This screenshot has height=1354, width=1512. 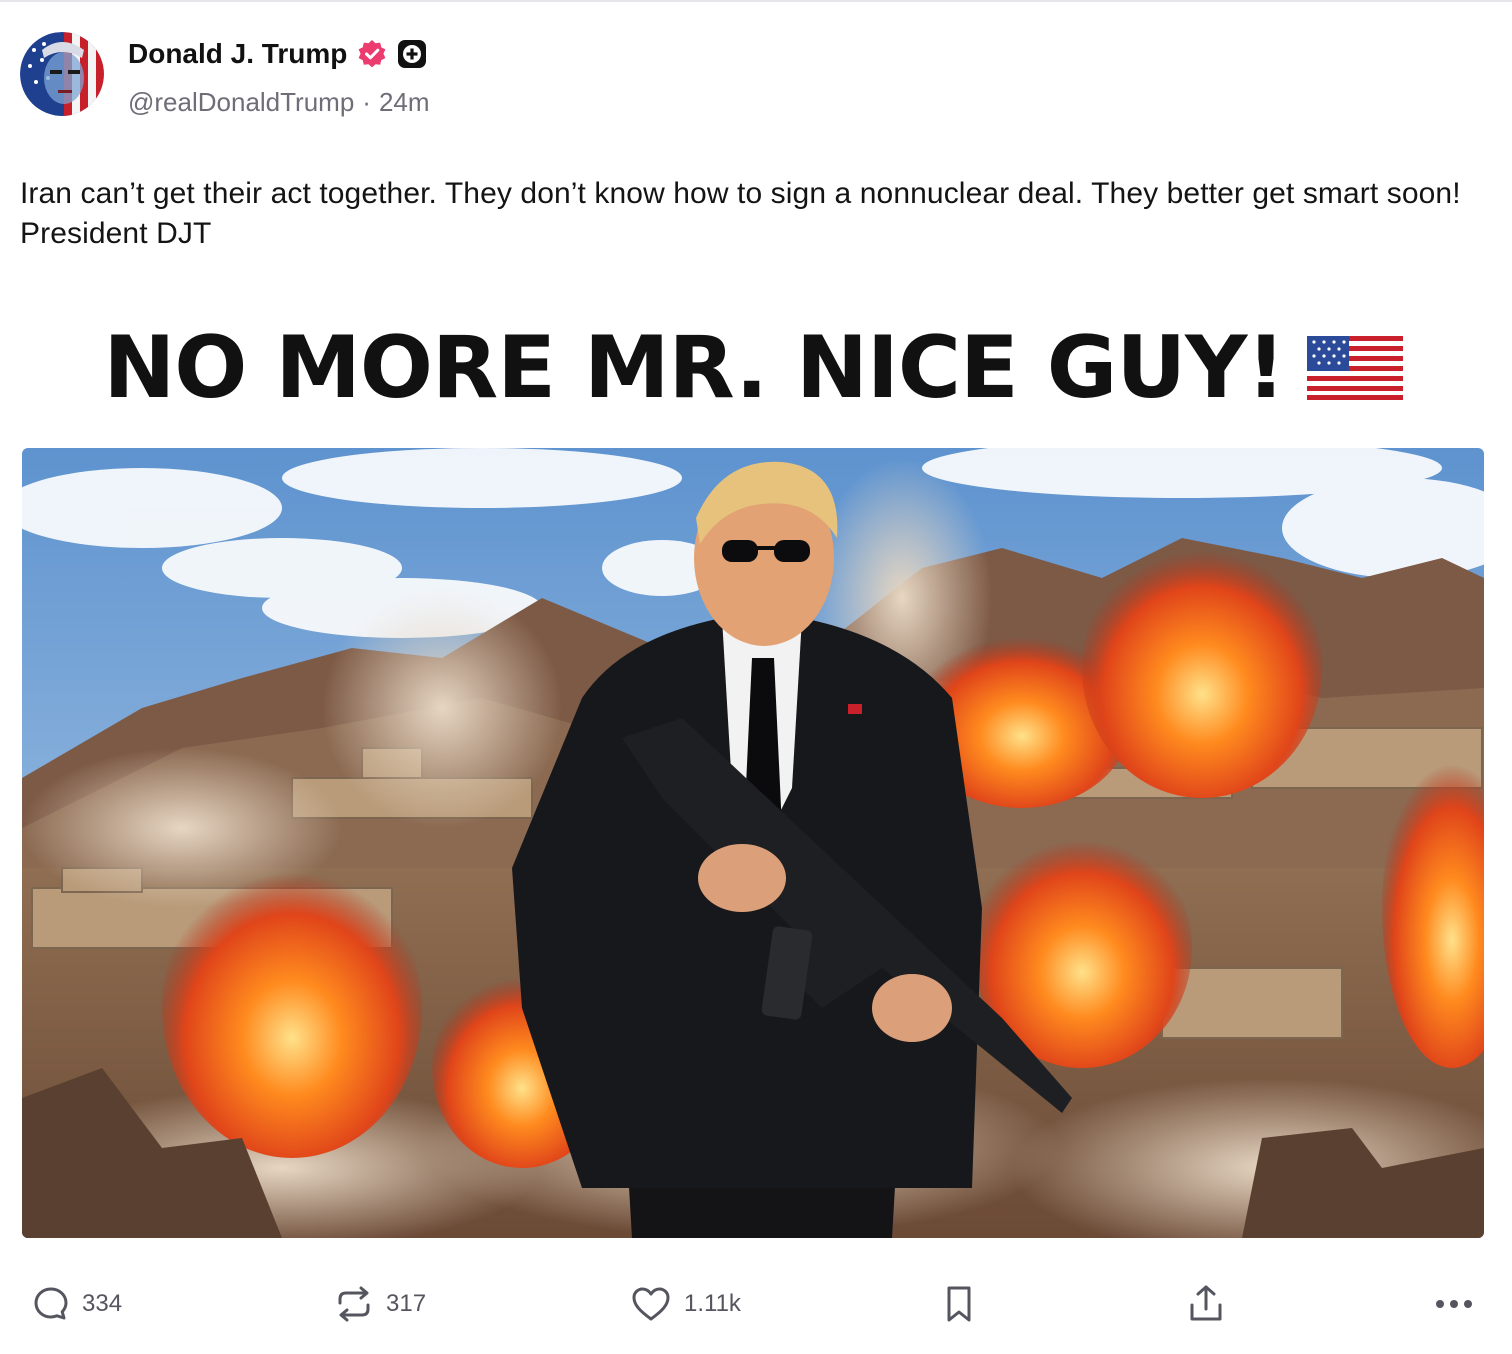 I want to click on repost-count: 317, so click(x=406, y=1303).